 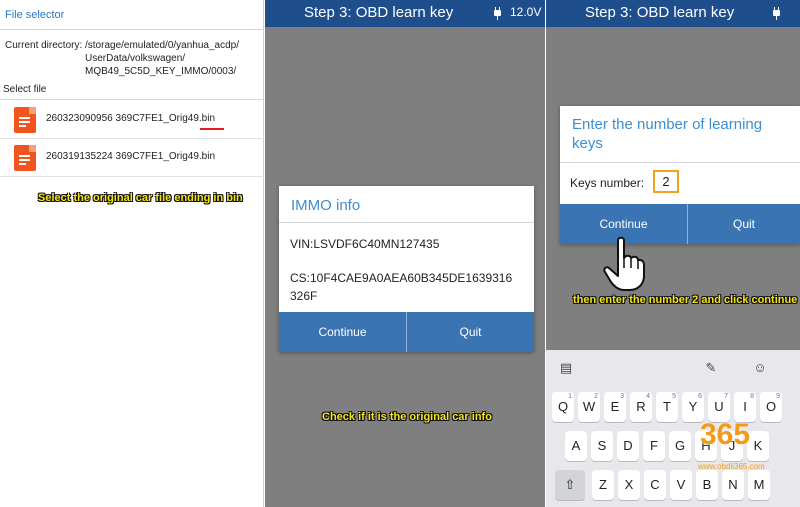 What do you see at coordinates (778, 396) in the screenshot?
I see `key-number-hint: 9` at bounding box center [778, 396].